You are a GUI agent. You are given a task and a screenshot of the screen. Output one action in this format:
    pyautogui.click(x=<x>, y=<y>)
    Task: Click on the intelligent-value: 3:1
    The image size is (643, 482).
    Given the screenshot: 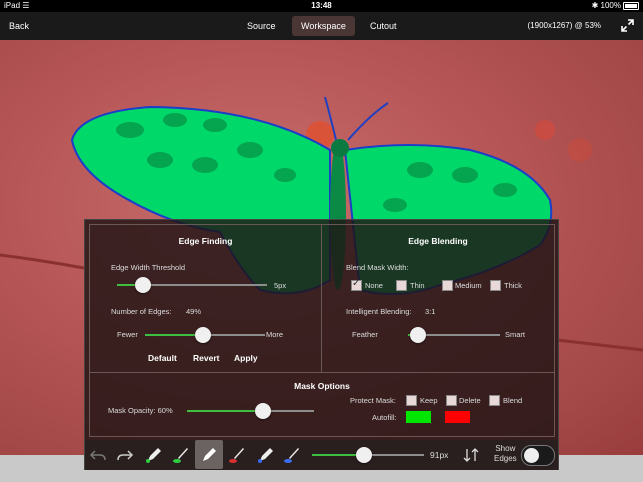 What is the action you would take?
    pyautogui.click(x=430, y=311)
    